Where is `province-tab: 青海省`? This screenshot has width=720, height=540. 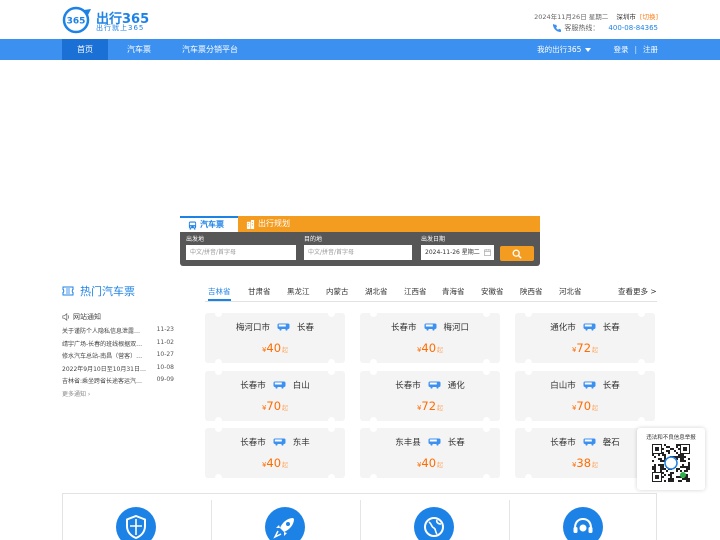
province-tab: 青海省 is located at coordinates (453, 292).